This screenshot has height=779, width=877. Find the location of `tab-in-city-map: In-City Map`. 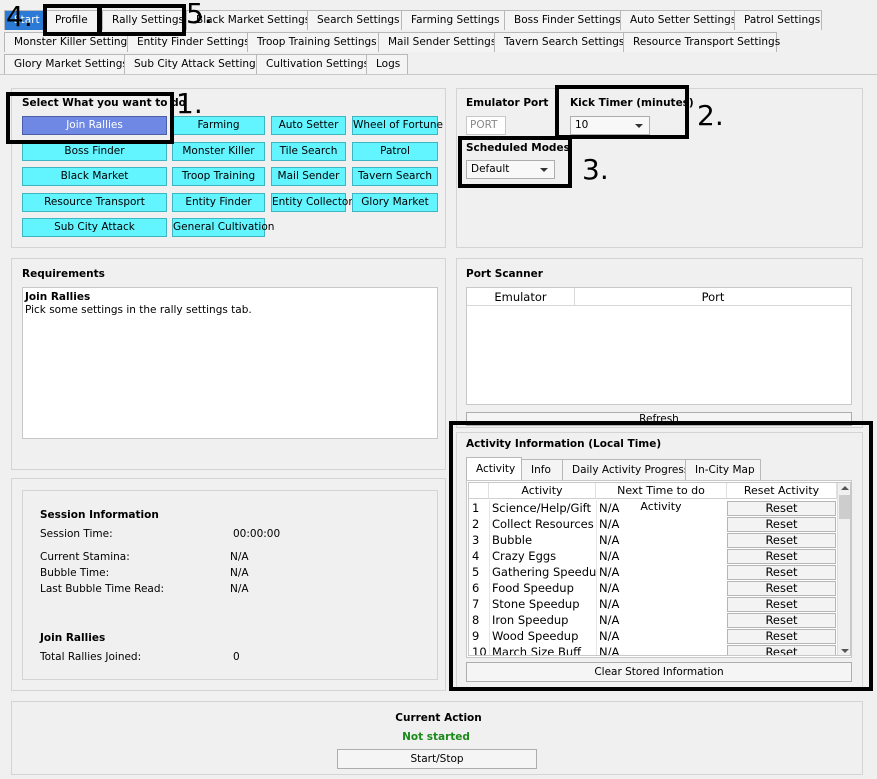

tab-in-city-map: In-City Map is located at coordinates (723, 470).